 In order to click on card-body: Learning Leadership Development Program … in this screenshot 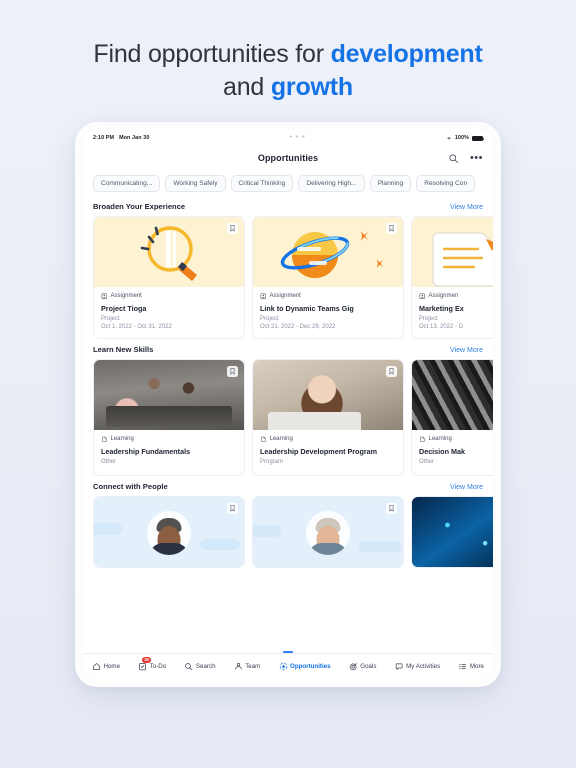, I will do `click(328, 452)`.